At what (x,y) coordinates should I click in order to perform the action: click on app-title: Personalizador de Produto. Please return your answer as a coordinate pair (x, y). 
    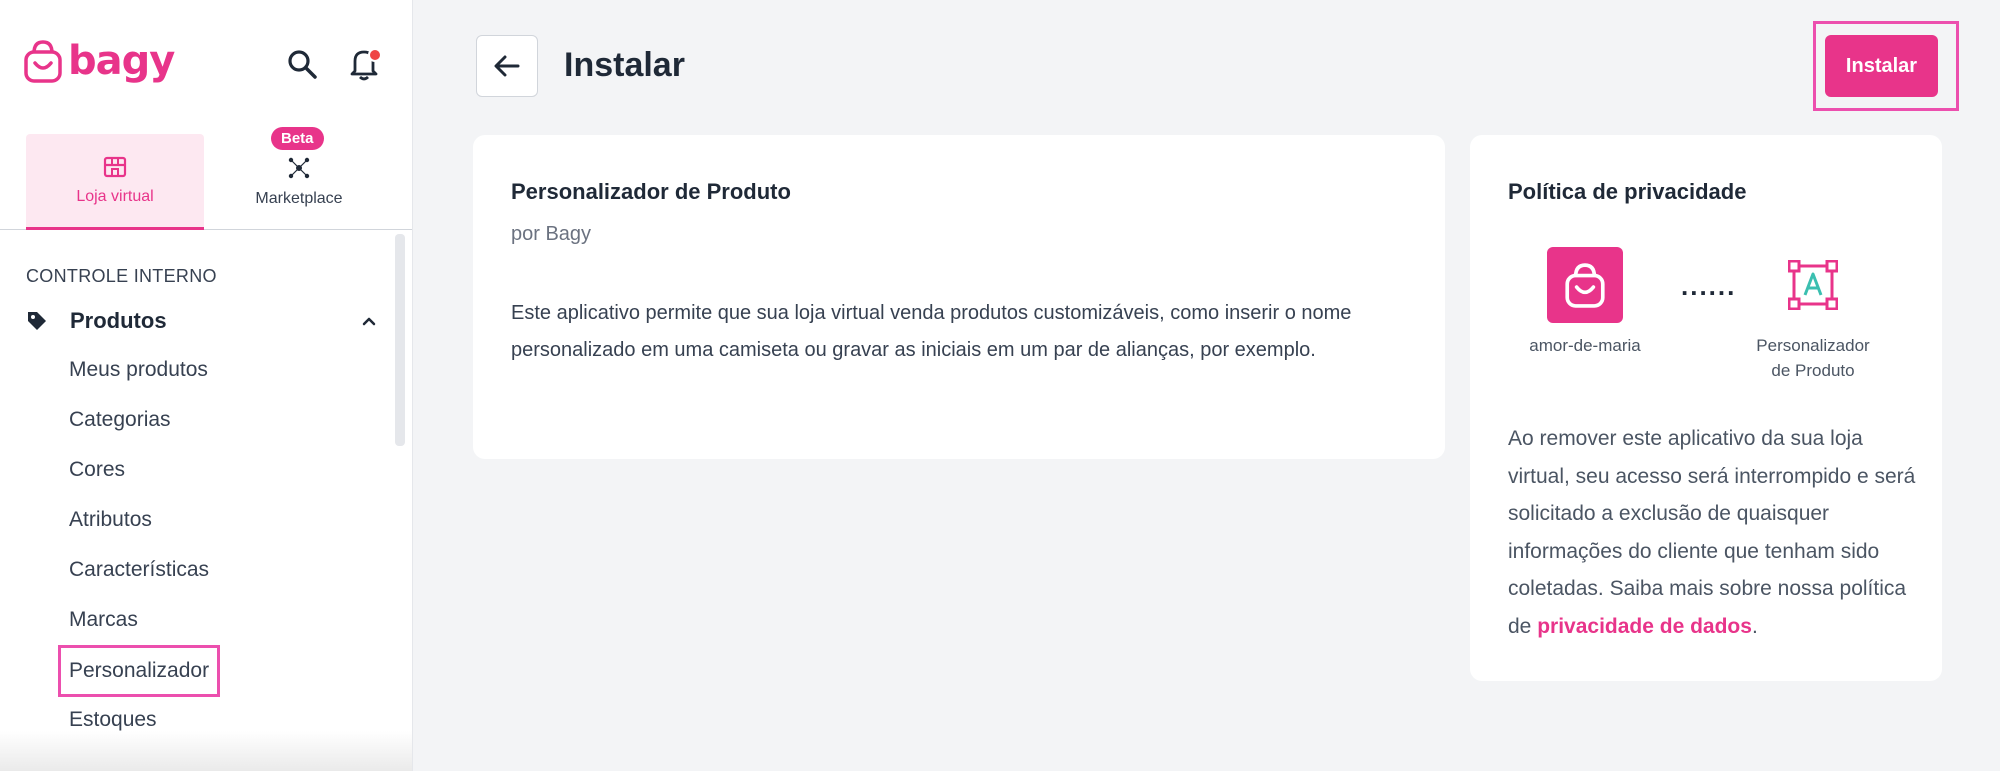
    Looking at the image, I should click on (651, 191).